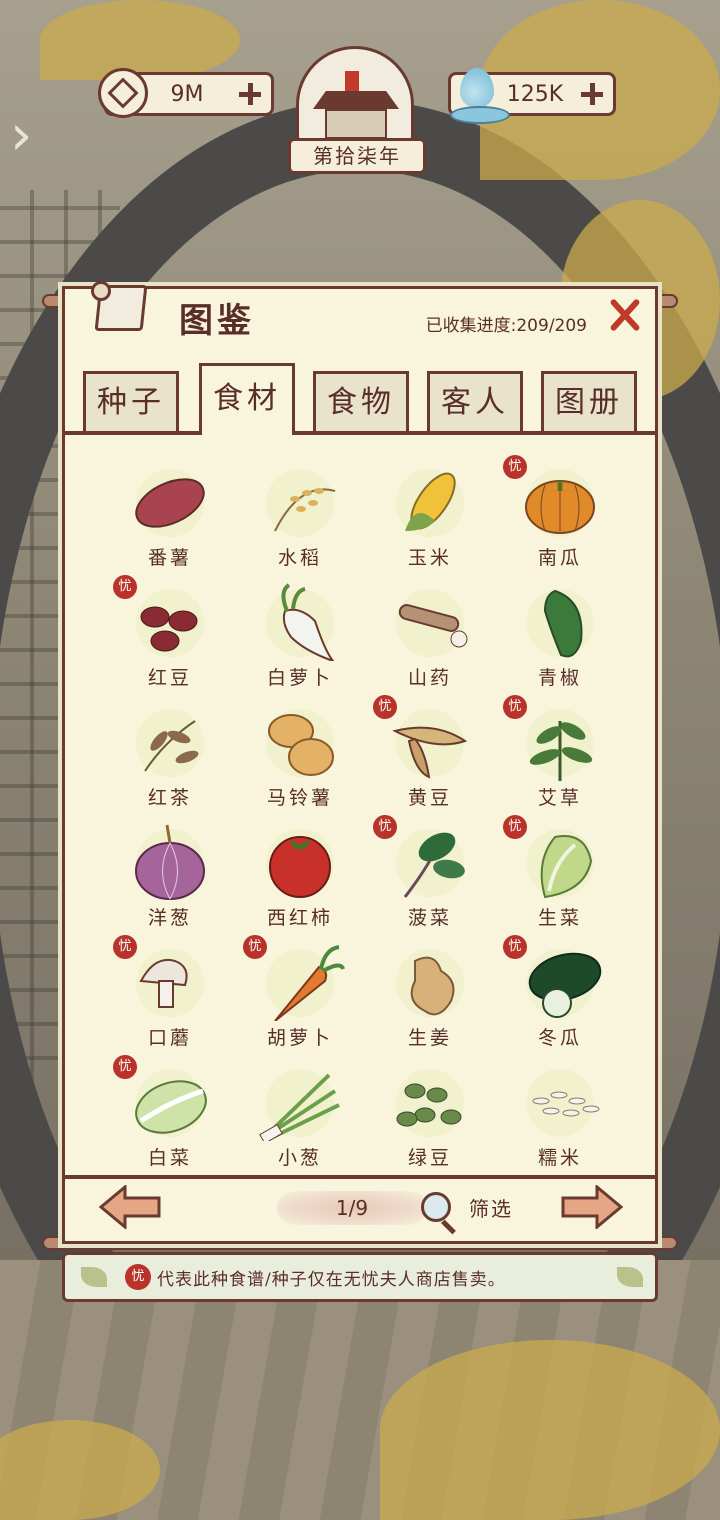 The width and height of the screenshot is (720, 1520). What do you see at coordinates (247, 399) in the screenshot?
I see `tab-ingredients: 食材` at bounding box center [247, 399].